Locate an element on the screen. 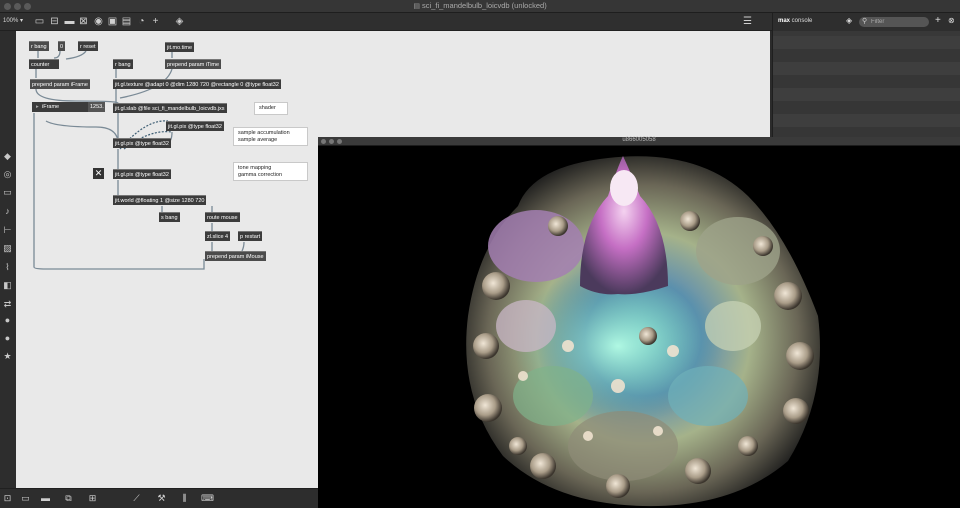 The height and width of the screenshot is (508, 960). p-restart-subpatcher: p restart is located at coordinates (250, 236).